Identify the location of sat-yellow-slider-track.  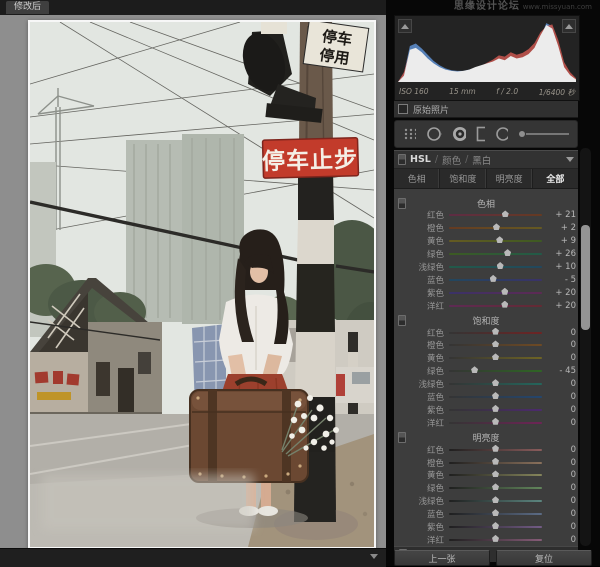
(495, 357).